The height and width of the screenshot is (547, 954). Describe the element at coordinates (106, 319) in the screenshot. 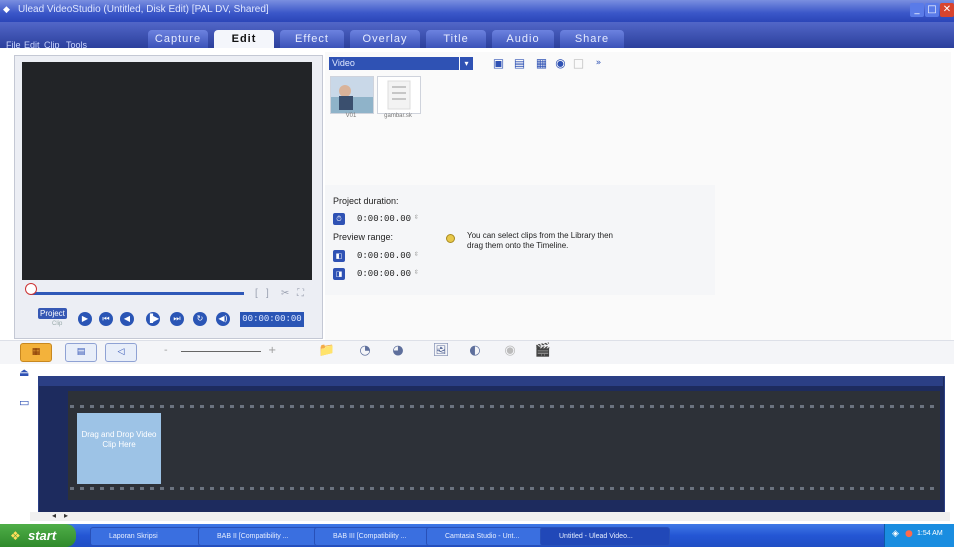

I see `home-icon: ⏮` at that location.